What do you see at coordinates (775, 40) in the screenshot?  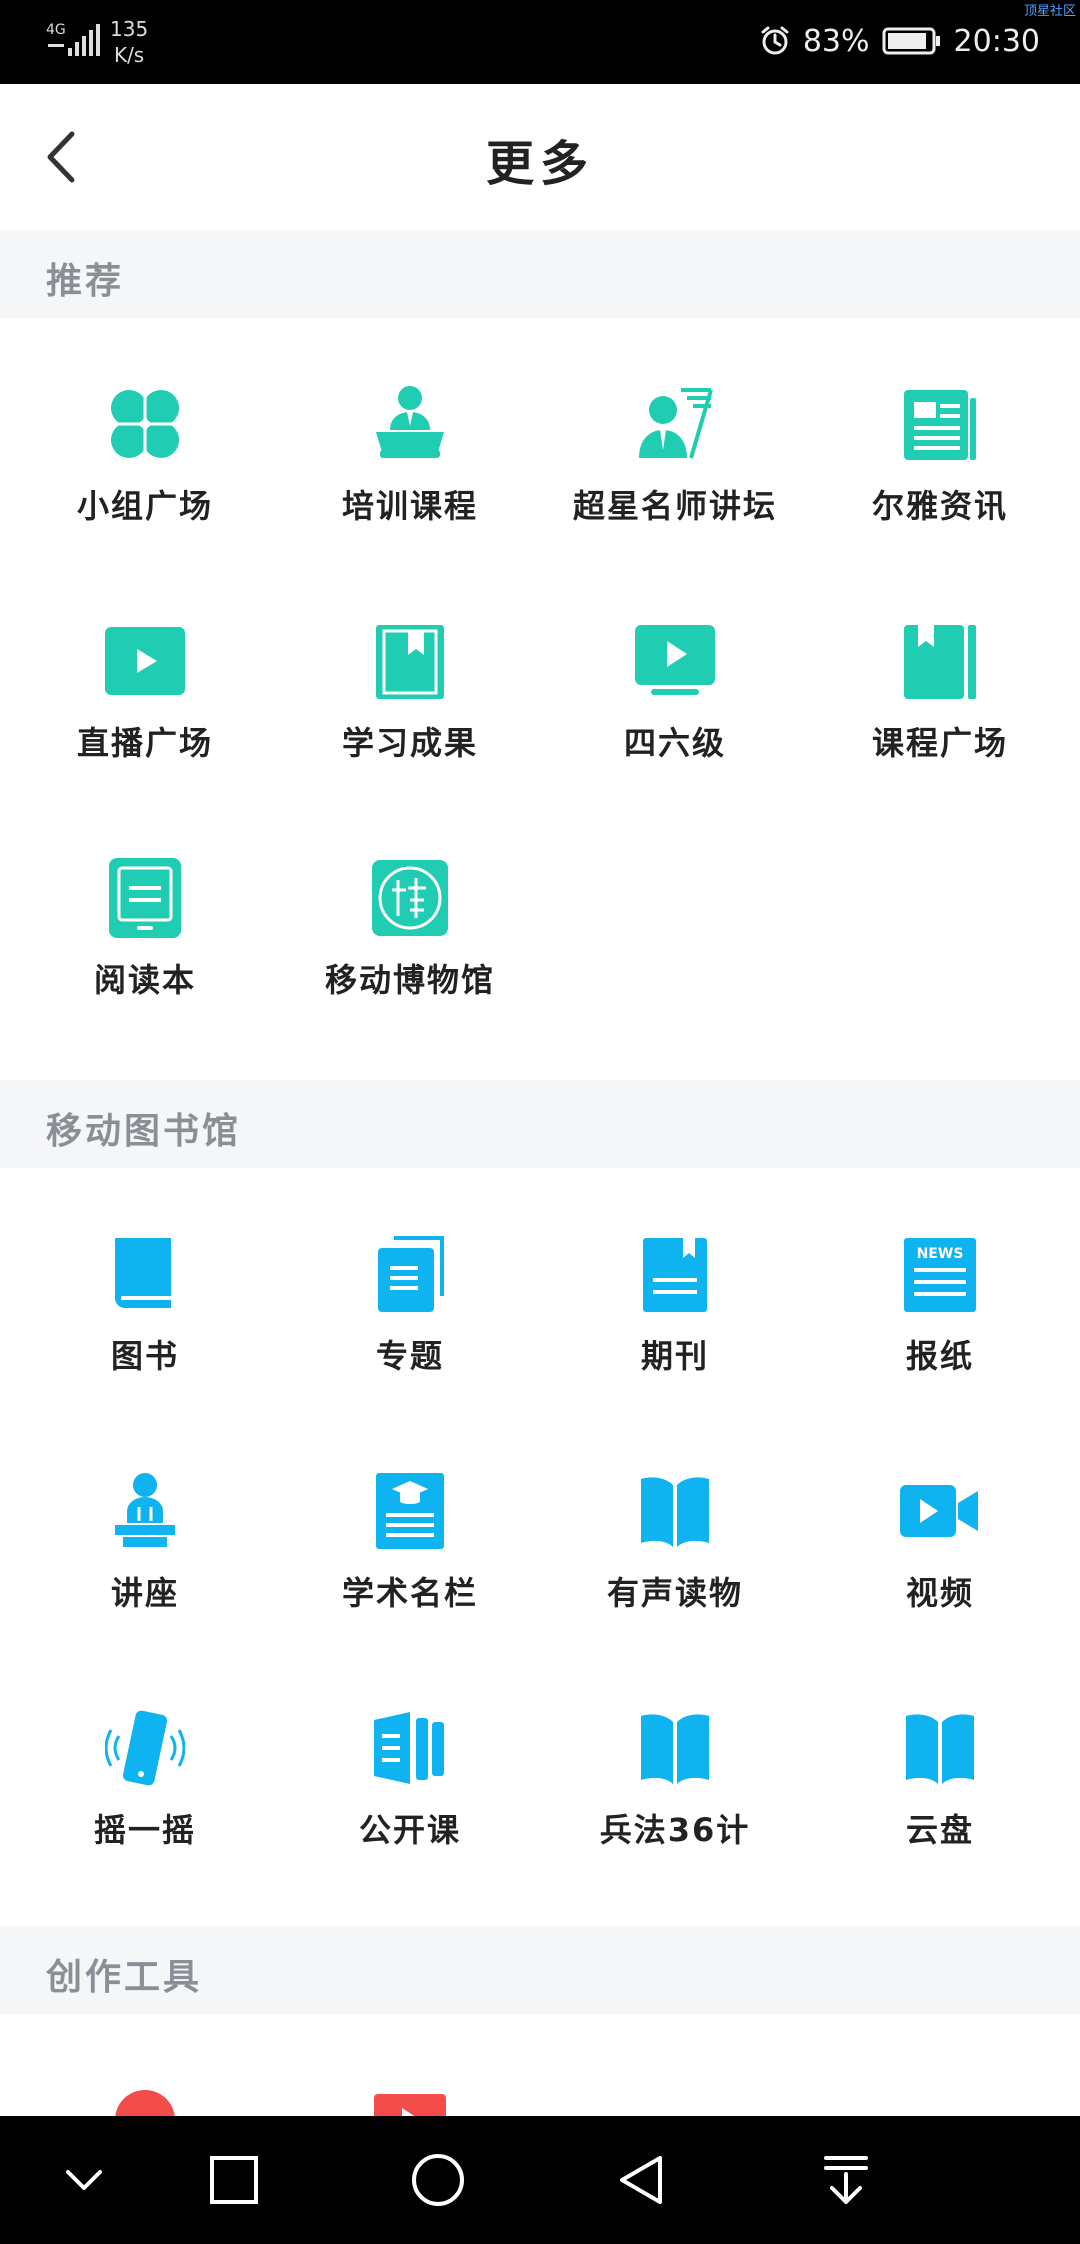 I see `alarm-icon` at bounding box center [775, 40].